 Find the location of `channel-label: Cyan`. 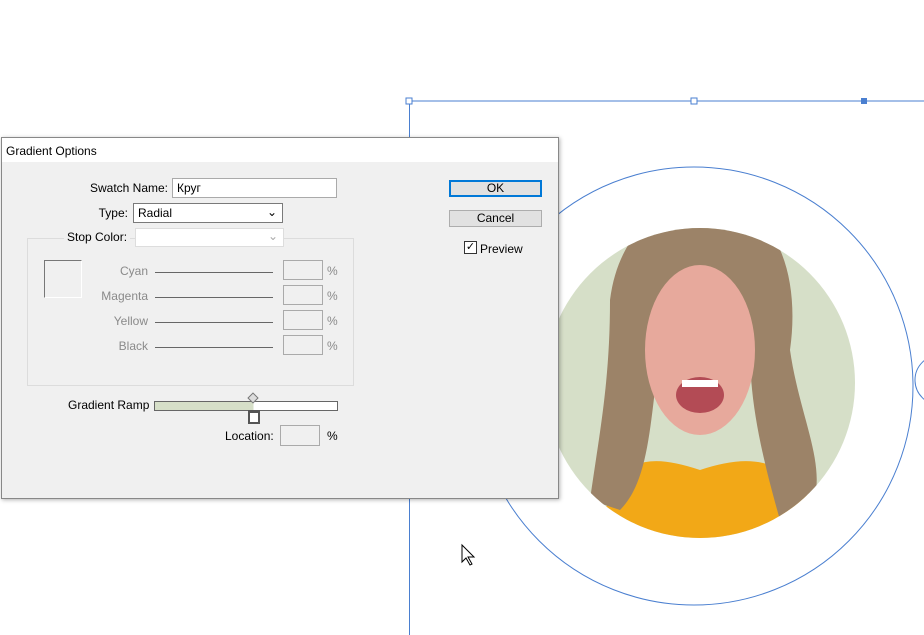

channel-label: Cyan is located at coordinates (133, 271).